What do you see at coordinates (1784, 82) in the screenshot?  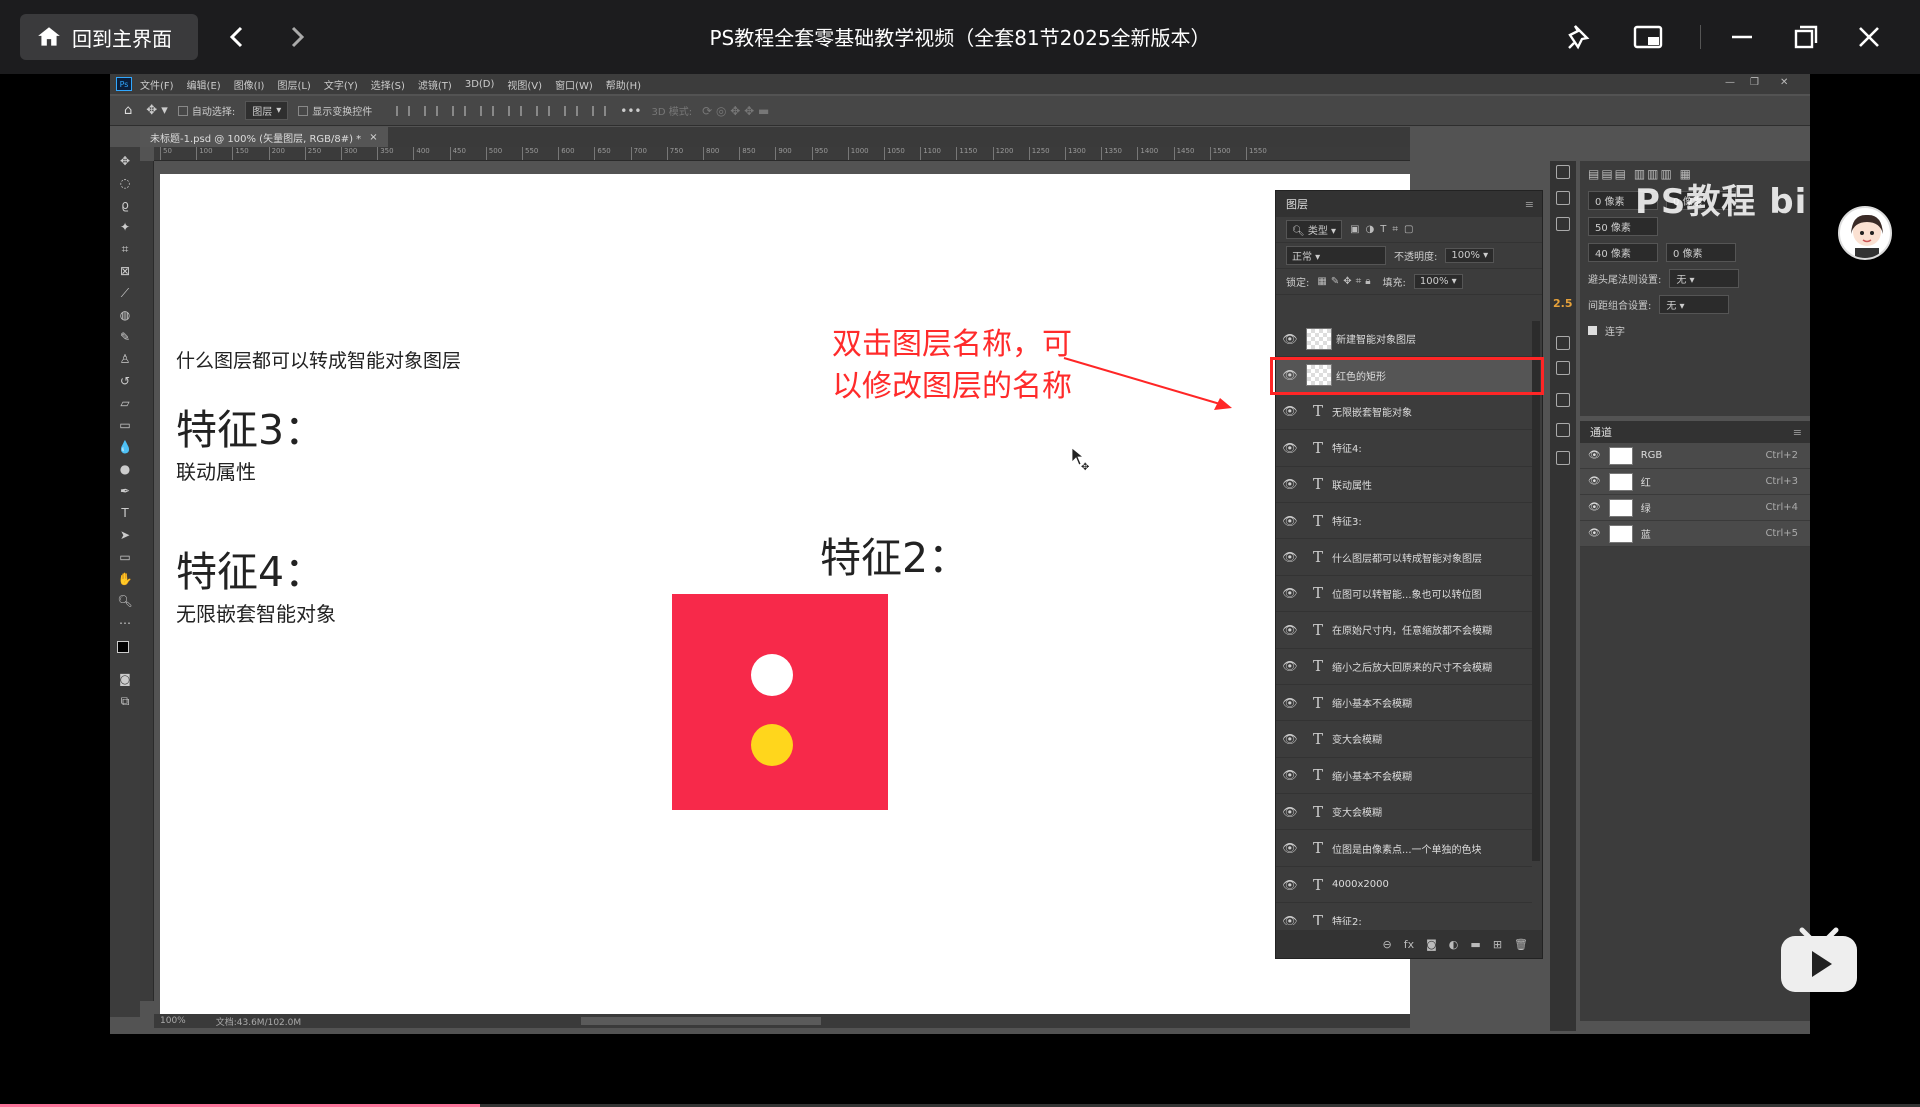 I see `ps-close-icon: ✕` at bounding box center [1784, 82].